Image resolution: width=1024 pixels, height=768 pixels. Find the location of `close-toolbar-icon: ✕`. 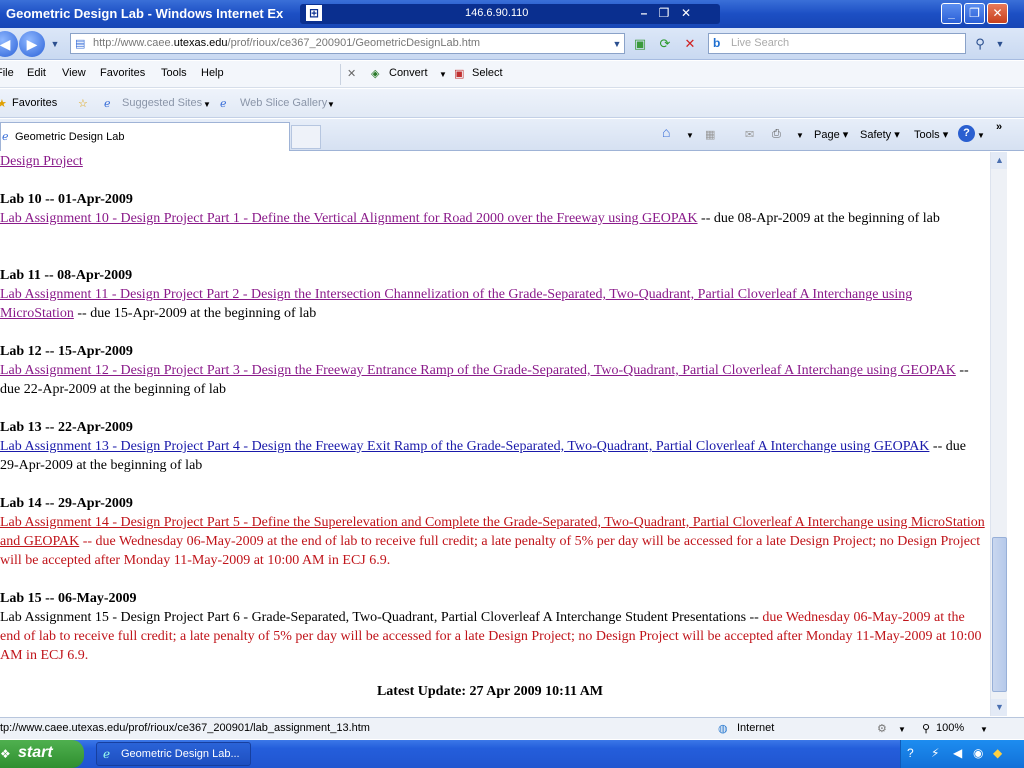

close-toolbar-icon: ✕ is located at coordinates (351, 73).